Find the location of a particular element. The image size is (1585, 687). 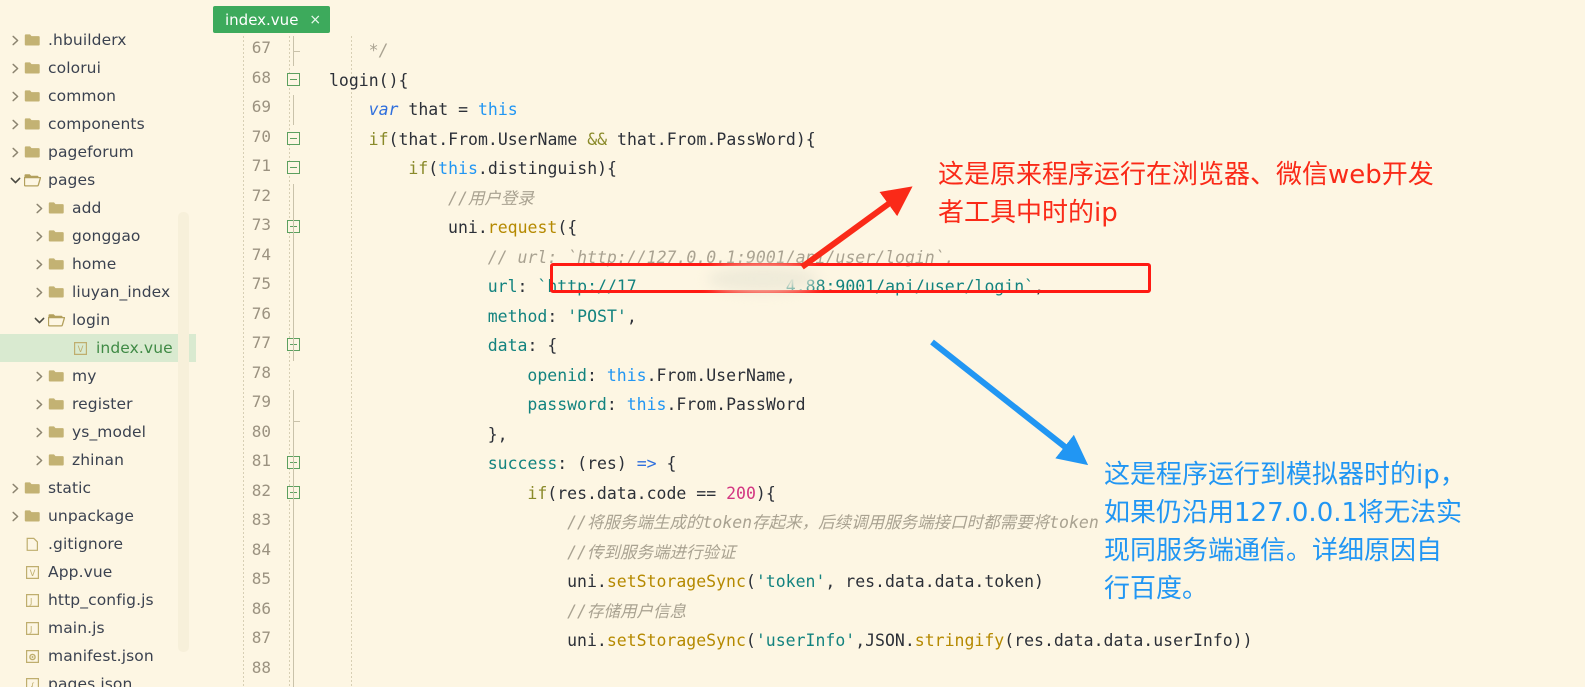

sidebar-item-label: gonggao is located at coordinates (106, 236).